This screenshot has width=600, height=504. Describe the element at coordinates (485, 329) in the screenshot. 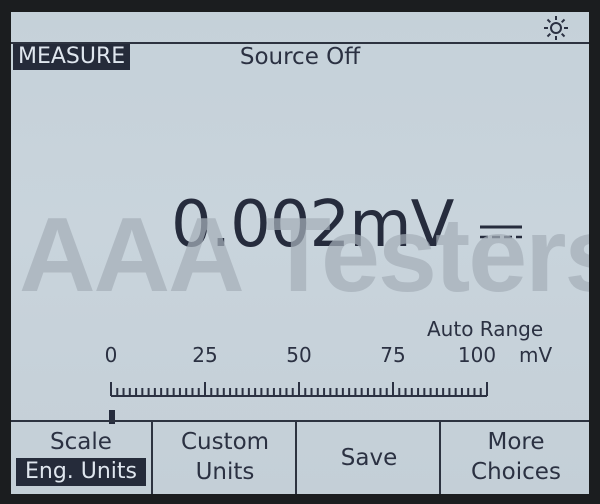

I see `range-label: Auto Range` at that location.